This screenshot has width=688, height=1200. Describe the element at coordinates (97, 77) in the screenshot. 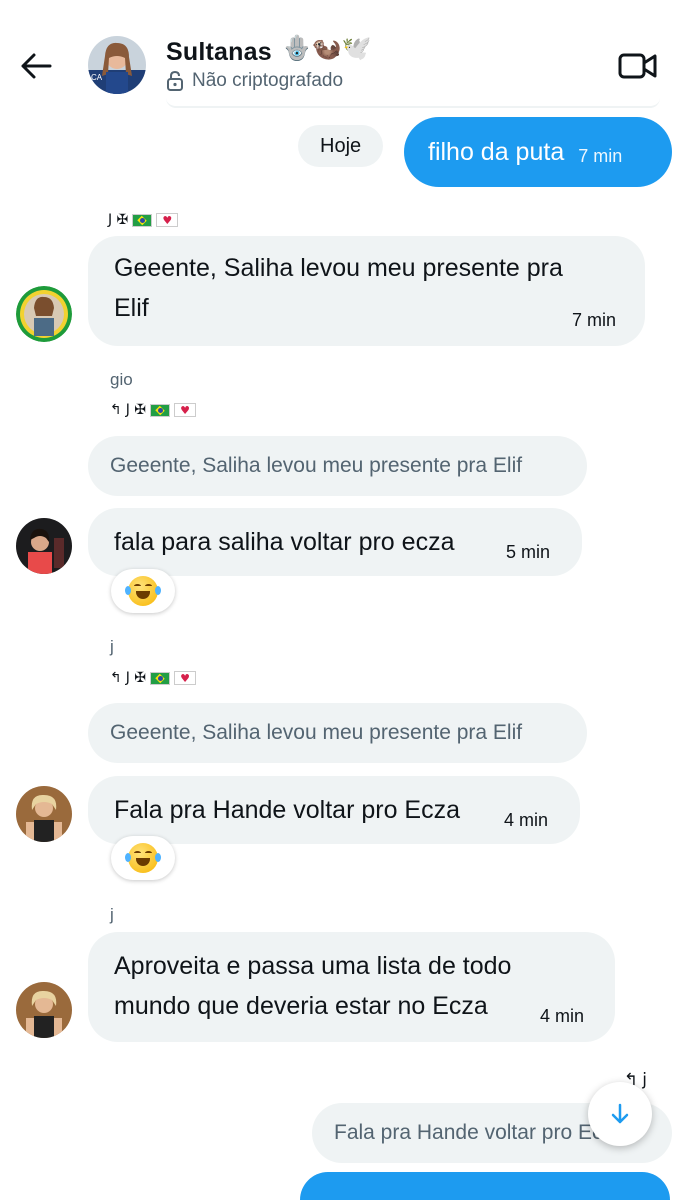

I see `svg-text: CA` at that location.